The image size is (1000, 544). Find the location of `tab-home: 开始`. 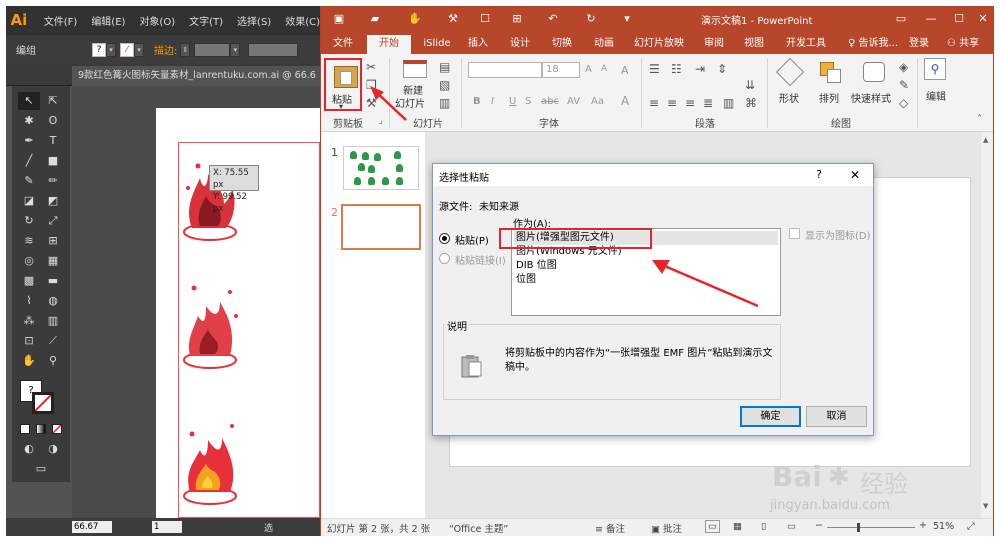

tab-home: 开始 is located at coordinates (389, 44).